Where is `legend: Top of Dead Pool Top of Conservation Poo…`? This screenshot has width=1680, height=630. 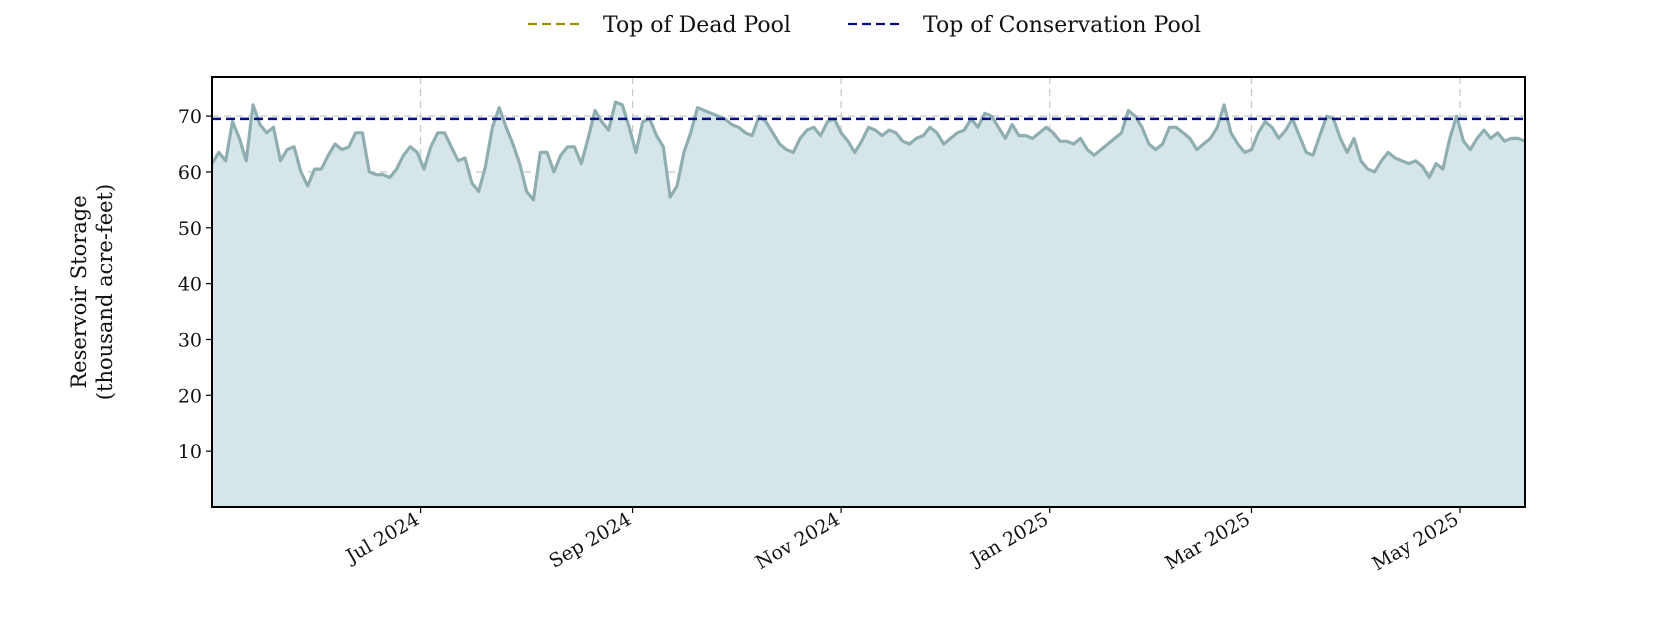
legend: Top of Dead Pool Top of Conservation Poo… is located at coordinates (864, 25).